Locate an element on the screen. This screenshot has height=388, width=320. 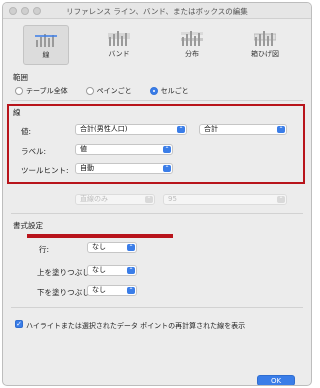
tab-band-label: バンド is located at coordinates (119, 54).